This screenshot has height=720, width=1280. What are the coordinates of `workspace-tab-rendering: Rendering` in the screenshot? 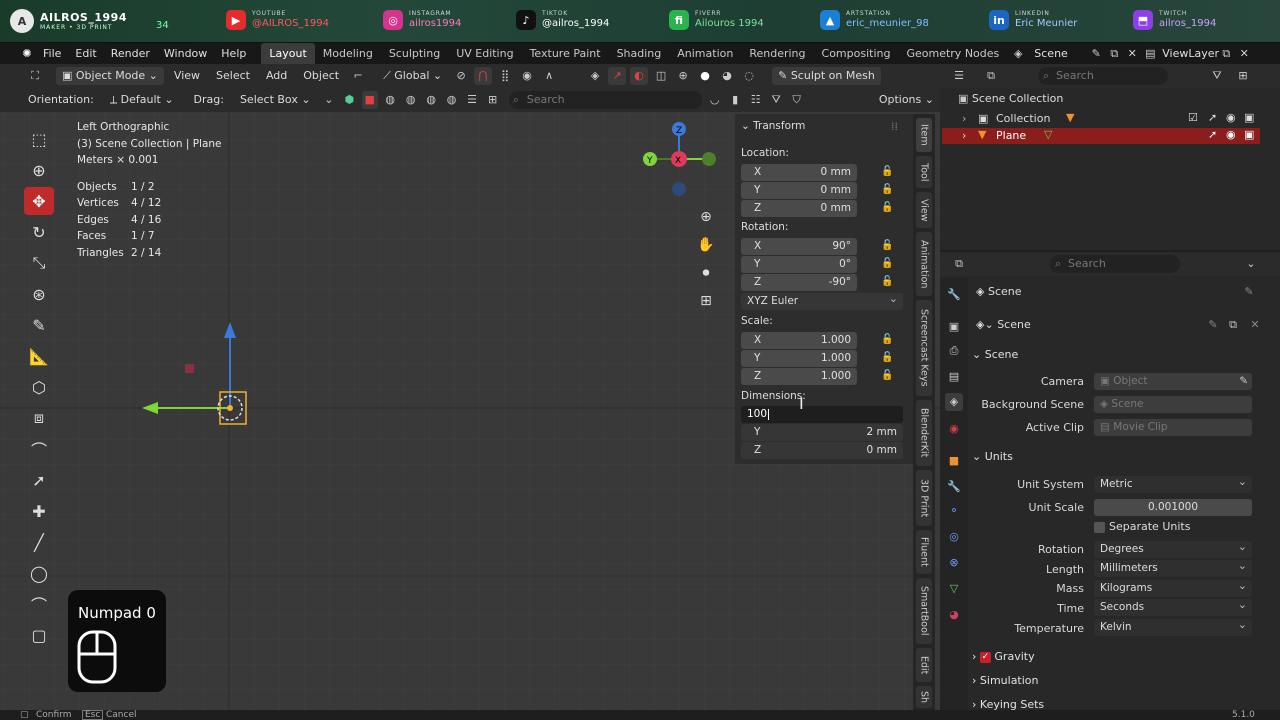 It's located at (777, 53).